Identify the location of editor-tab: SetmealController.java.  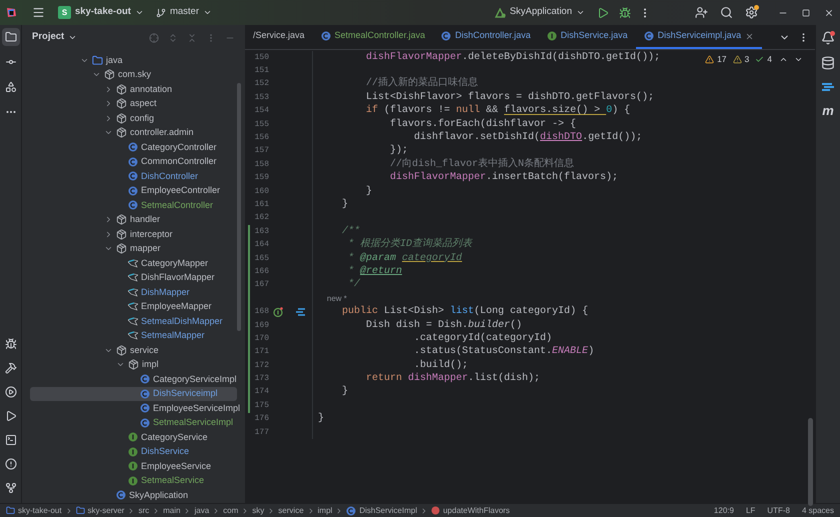
(373, 37).